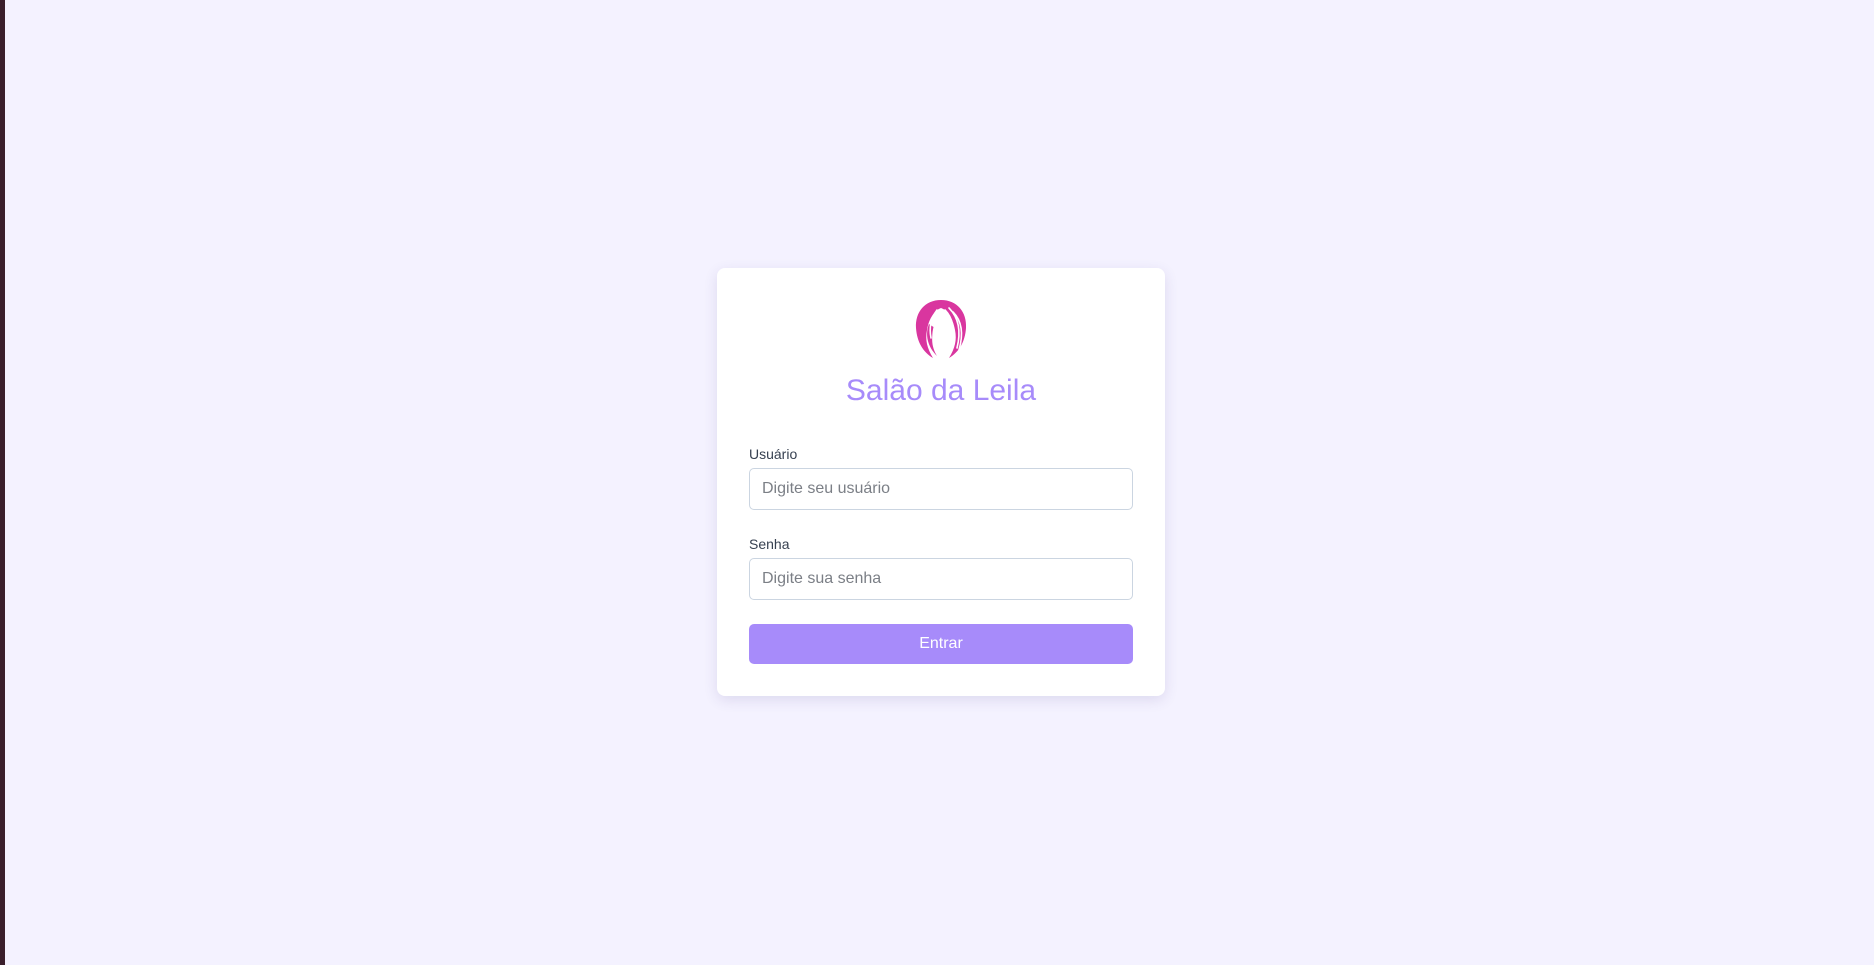  Describe the element at coordinates (941, 644) in the screenshot. I see `login-button: Entrar` at that location.